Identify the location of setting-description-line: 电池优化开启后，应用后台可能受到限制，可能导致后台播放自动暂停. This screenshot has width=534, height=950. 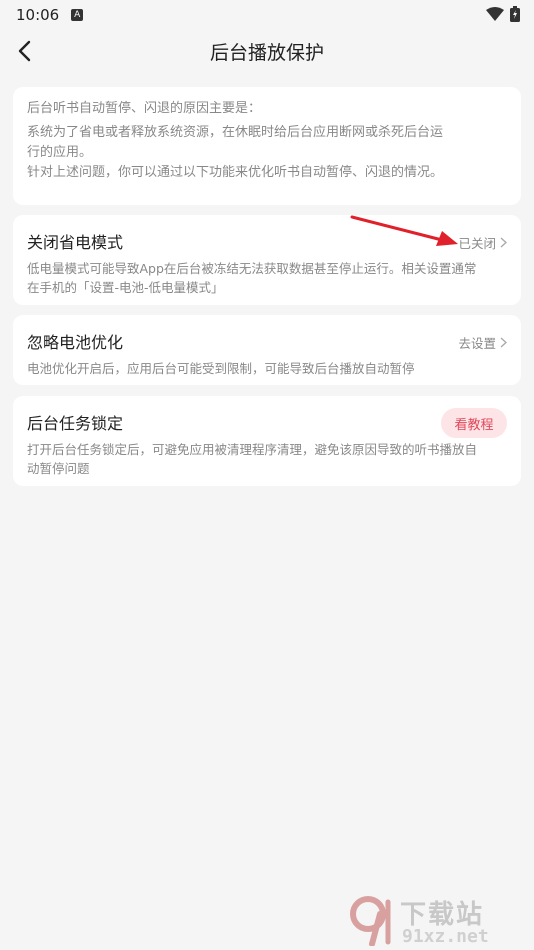
(221, 368).